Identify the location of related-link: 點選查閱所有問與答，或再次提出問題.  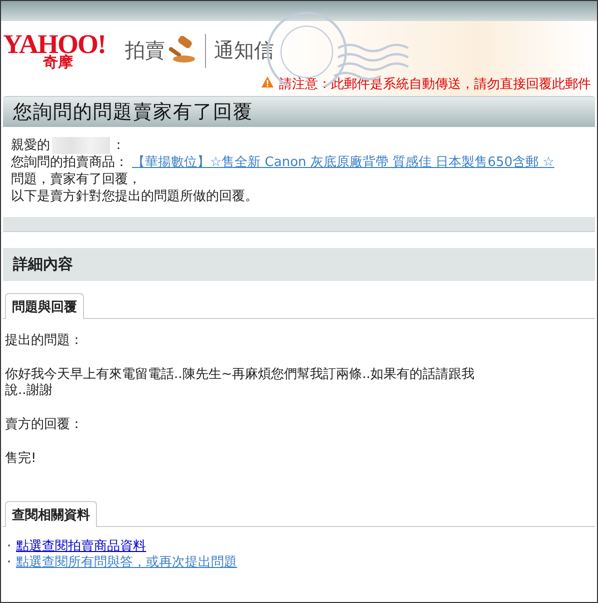
(127, 563).